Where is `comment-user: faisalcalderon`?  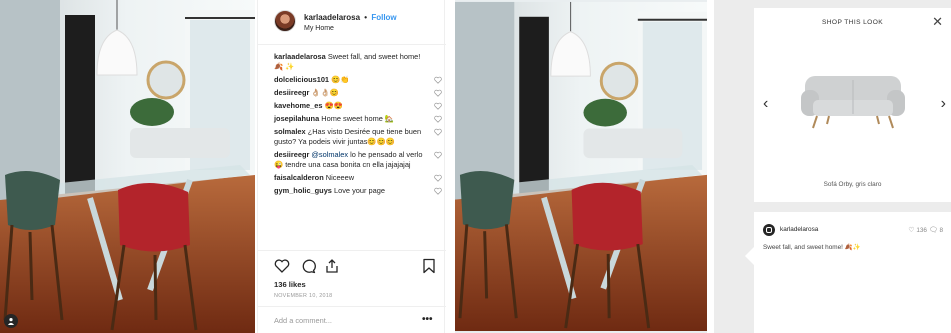
comment-user: faisalcalderon is located at coordinates (299, 177).